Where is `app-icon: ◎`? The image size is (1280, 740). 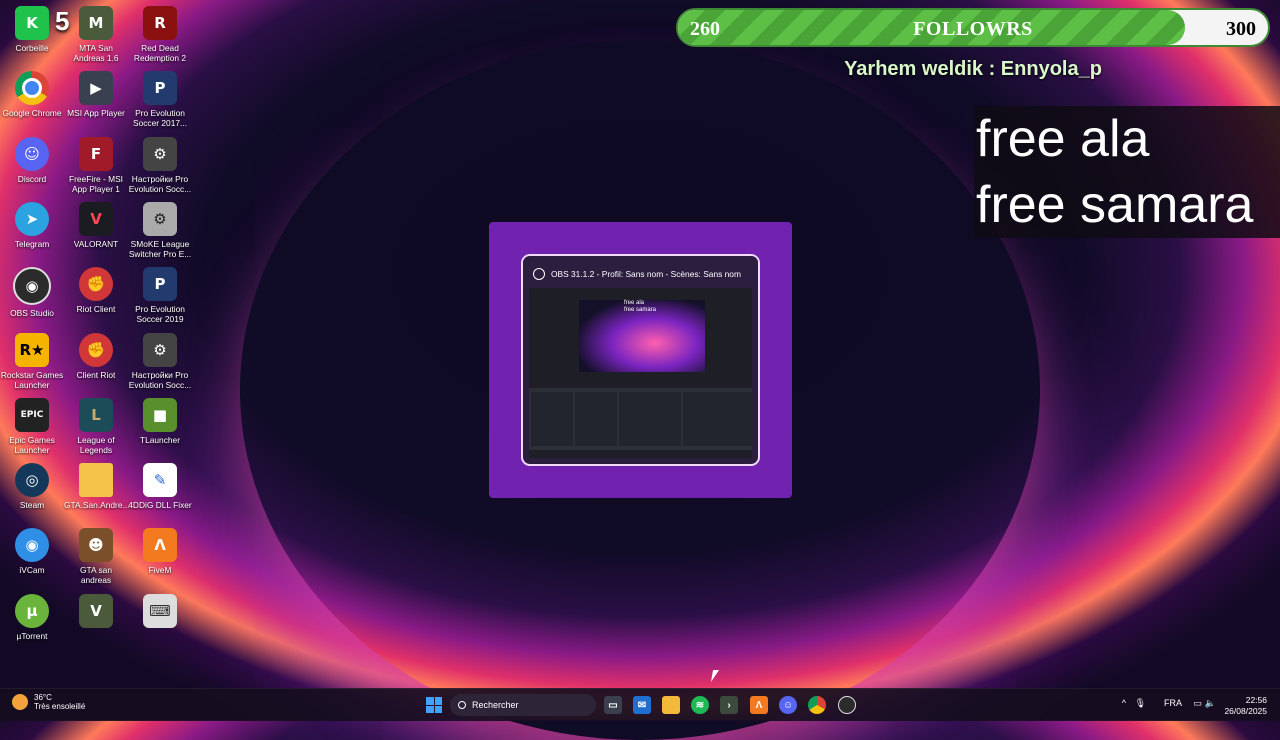
app-icon: ◎ is located at coordinates (32, 480).